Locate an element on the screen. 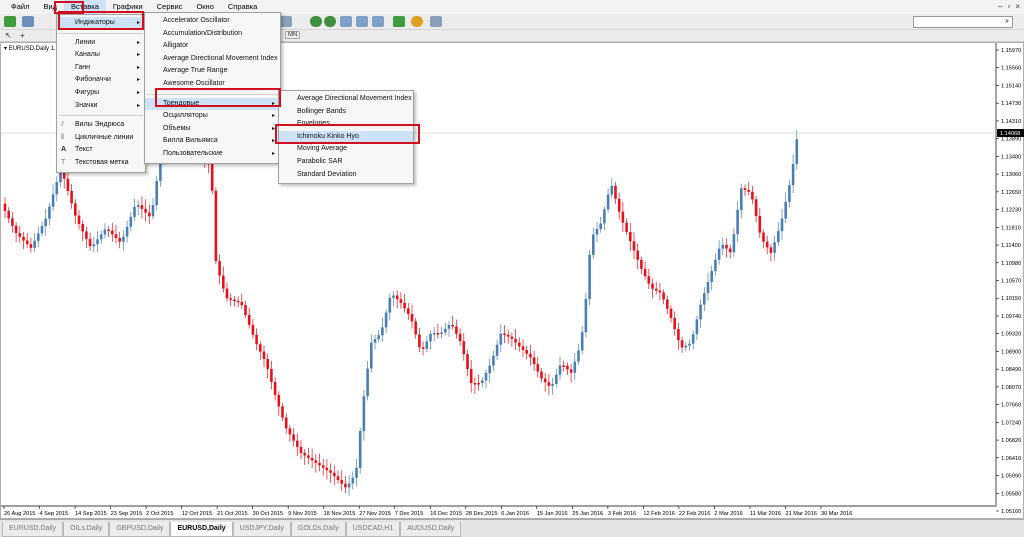  price-tick-label: 1.05580 is located at coordinates (1011, 494).